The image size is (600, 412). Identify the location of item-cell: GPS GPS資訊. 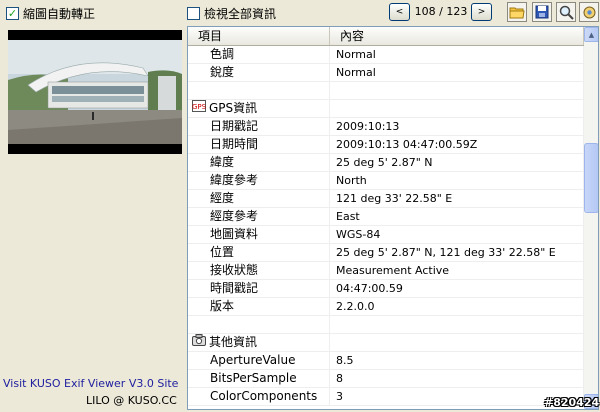
(259, 108).